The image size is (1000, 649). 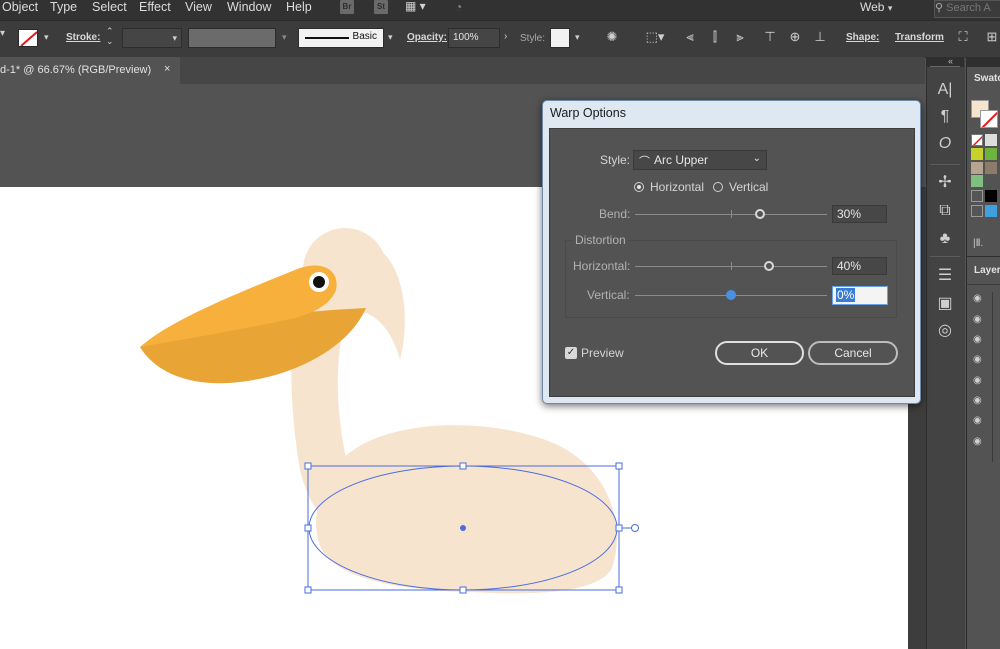 What do you see at coordinates (992, 377) in the screenshot?
I see `layers-column-line` at bounding box center [992, 377].